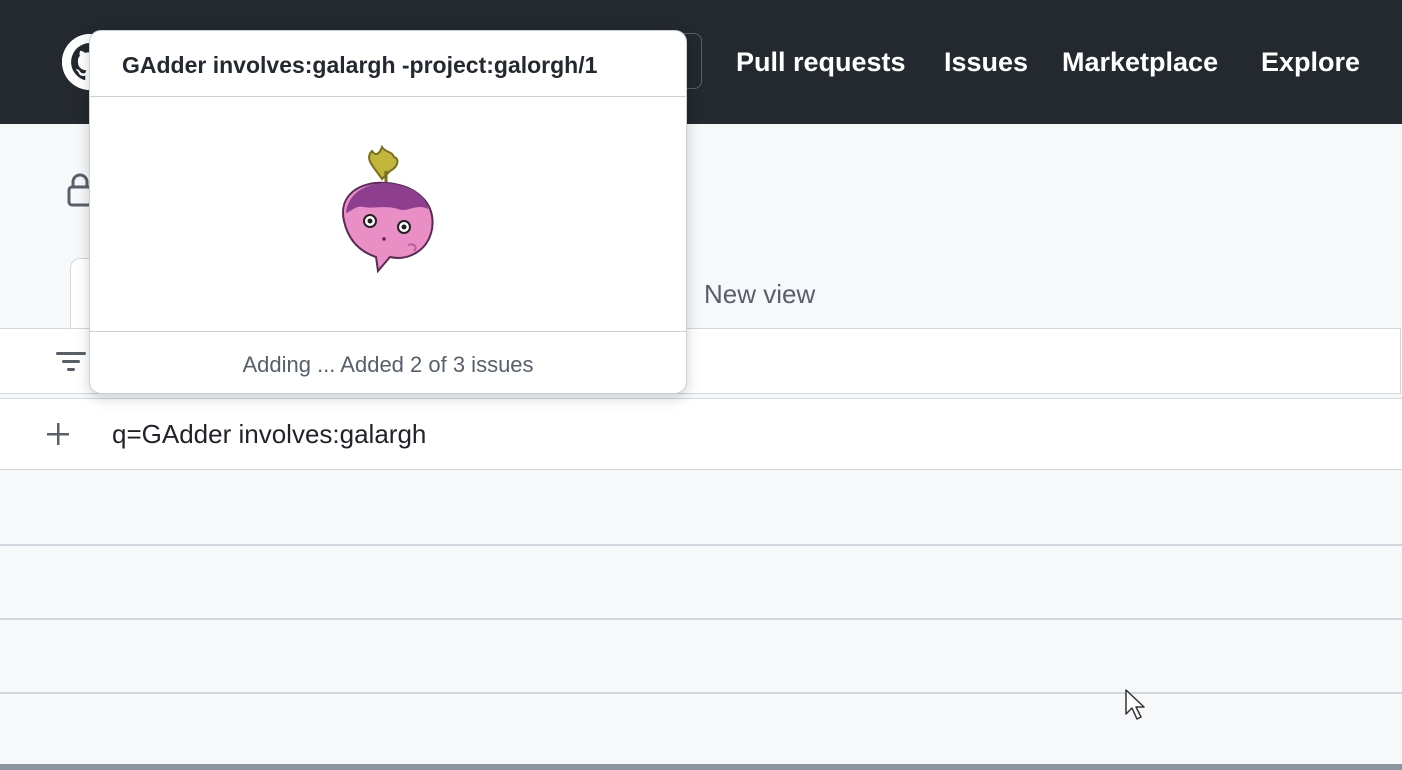  I want to click on nav-marketplace: Marketplace, so click(1140, 62).